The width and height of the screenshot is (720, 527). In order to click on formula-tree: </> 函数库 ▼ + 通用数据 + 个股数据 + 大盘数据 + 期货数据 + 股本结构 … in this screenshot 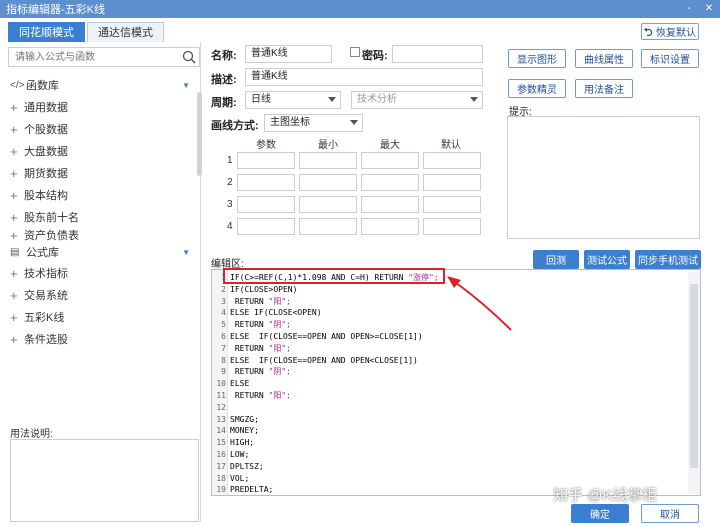, I will do `click(104, 212)`.